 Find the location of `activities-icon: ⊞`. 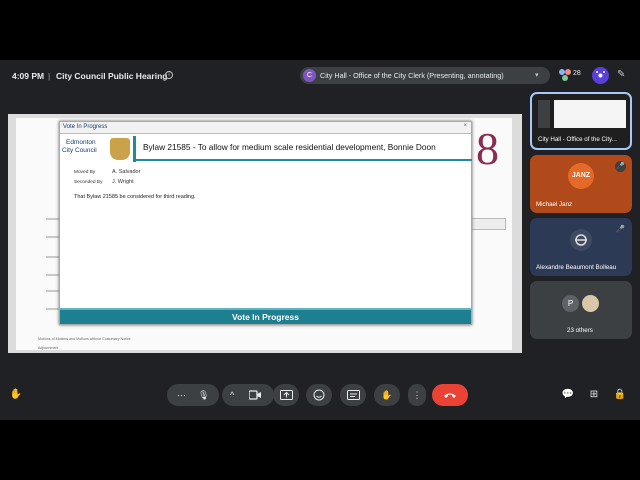

activities-icon: ⊞ is located at coordinates (594, 395).